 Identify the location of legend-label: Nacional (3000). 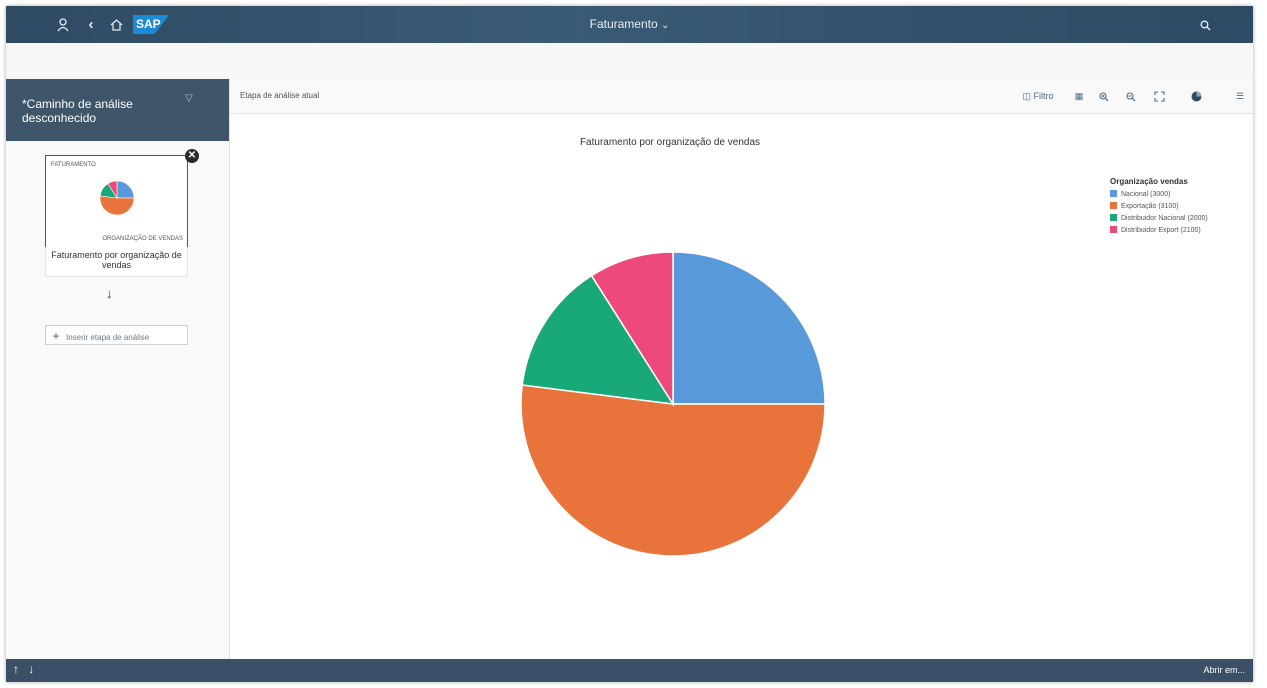
(1146, 194).